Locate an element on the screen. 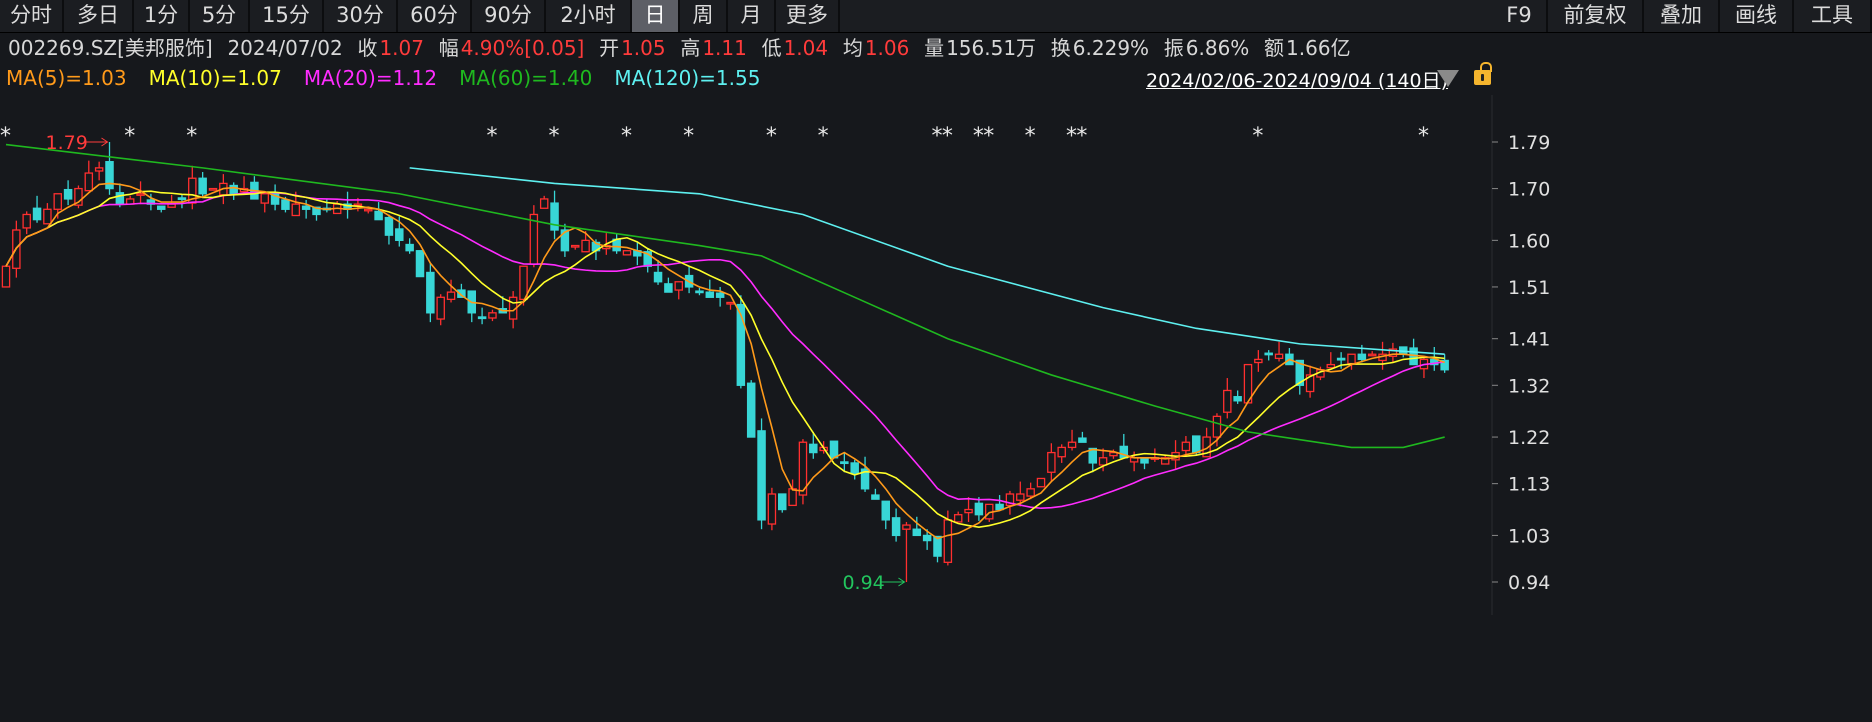  period-tab-2: 1分 is located at coordinates (162, 16).